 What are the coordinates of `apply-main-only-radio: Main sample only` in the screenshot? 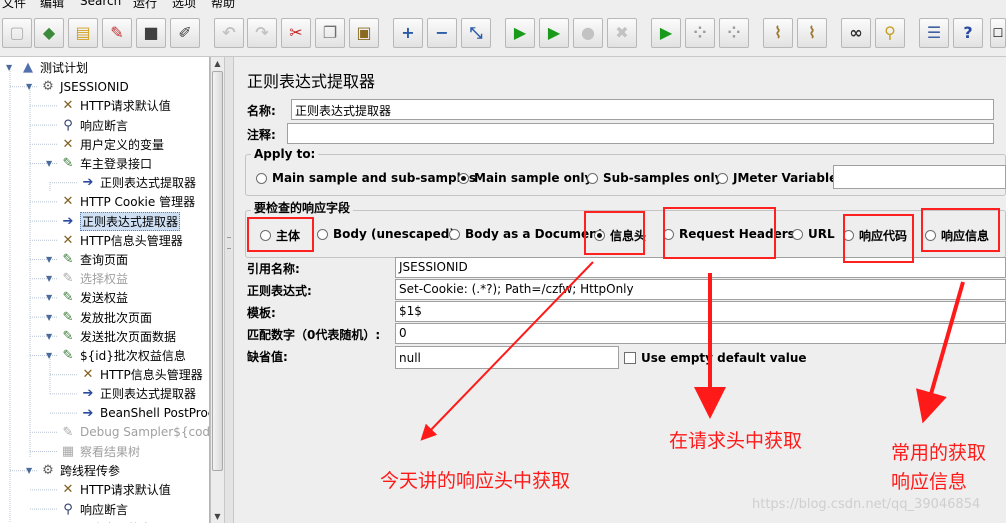 It's located at (525, 178).